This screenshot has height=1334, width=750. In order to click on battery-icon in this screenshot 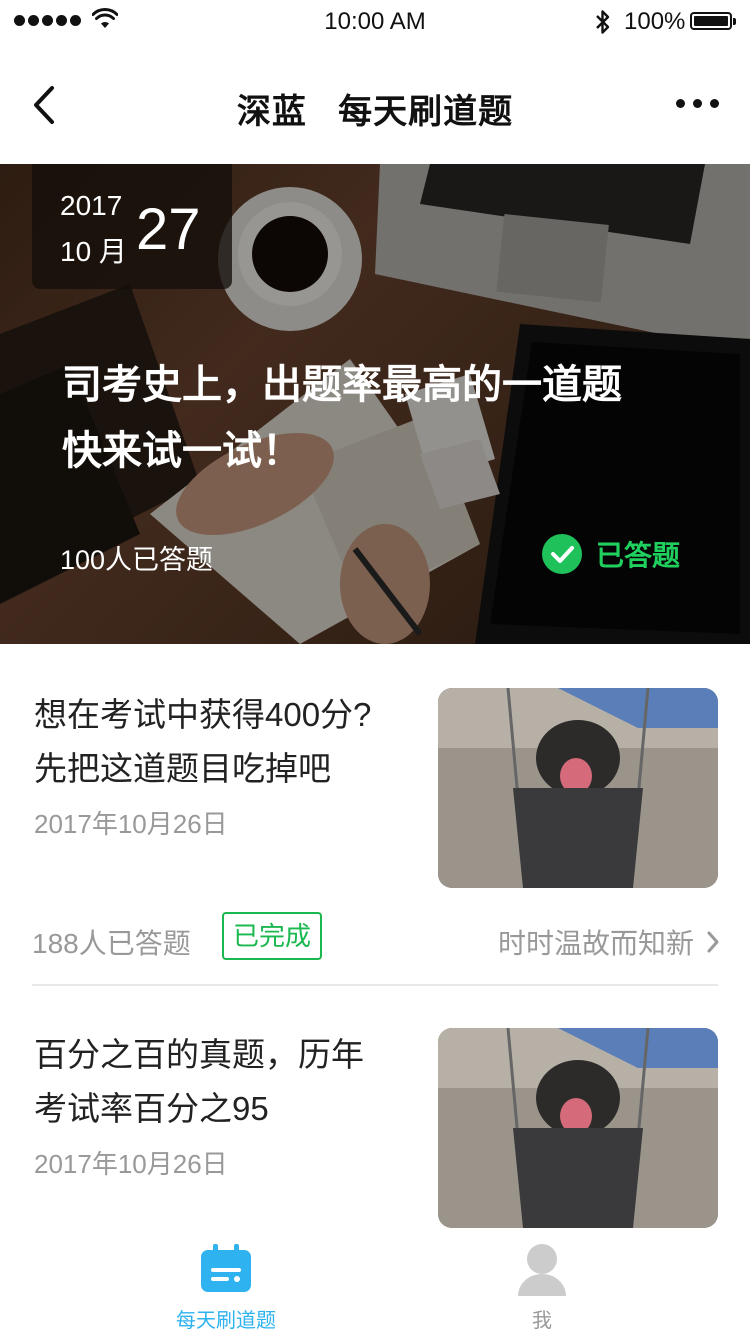, I will do `click(713, 21)`.